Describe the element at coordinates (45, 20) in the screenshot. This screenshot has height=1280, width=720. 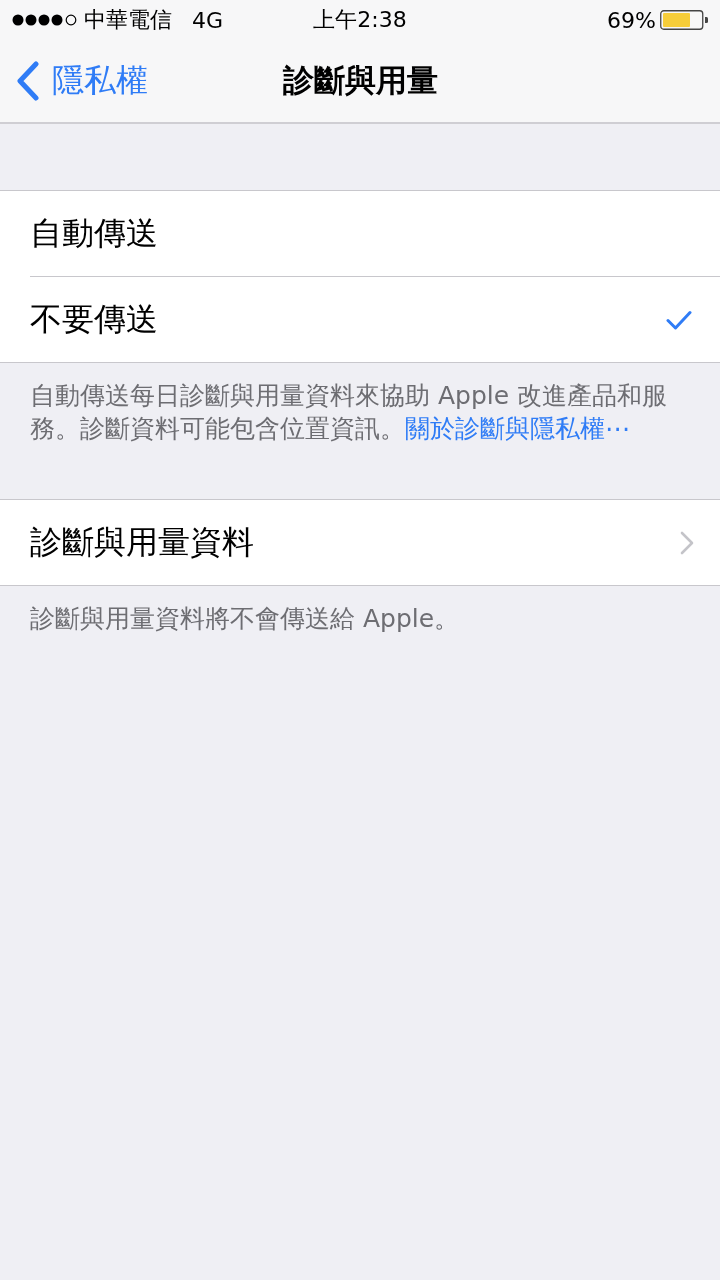
I see `signal-icon` at that location.